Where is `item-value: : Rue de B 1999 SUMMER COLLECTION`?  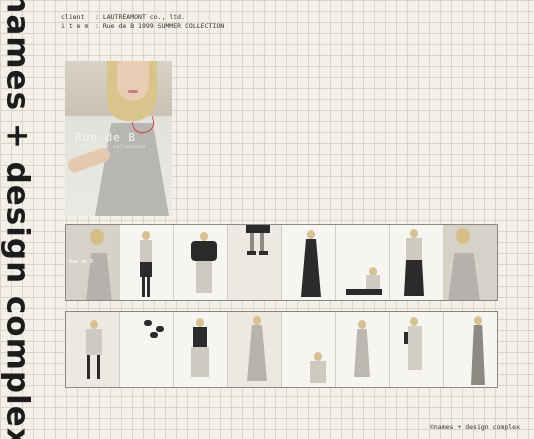 item-value: : Rue de B 1999 SUMMER COLLECTION is located at coordinates (160, 26).